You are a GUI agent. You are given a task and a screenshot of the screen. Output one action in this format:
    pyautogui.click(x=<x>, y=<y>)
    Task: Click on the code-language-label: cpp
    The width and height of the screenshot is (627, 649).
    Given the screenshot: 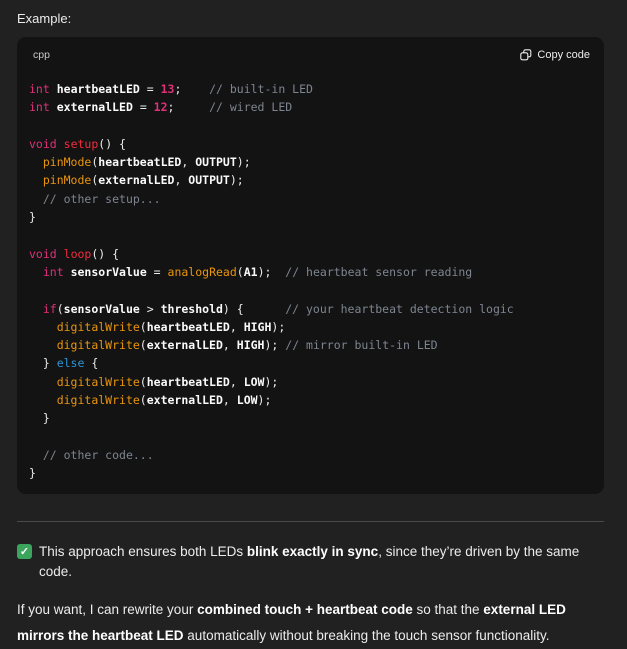 What is the action you would take?
    pyautogui.click(x=41, y=55)
    